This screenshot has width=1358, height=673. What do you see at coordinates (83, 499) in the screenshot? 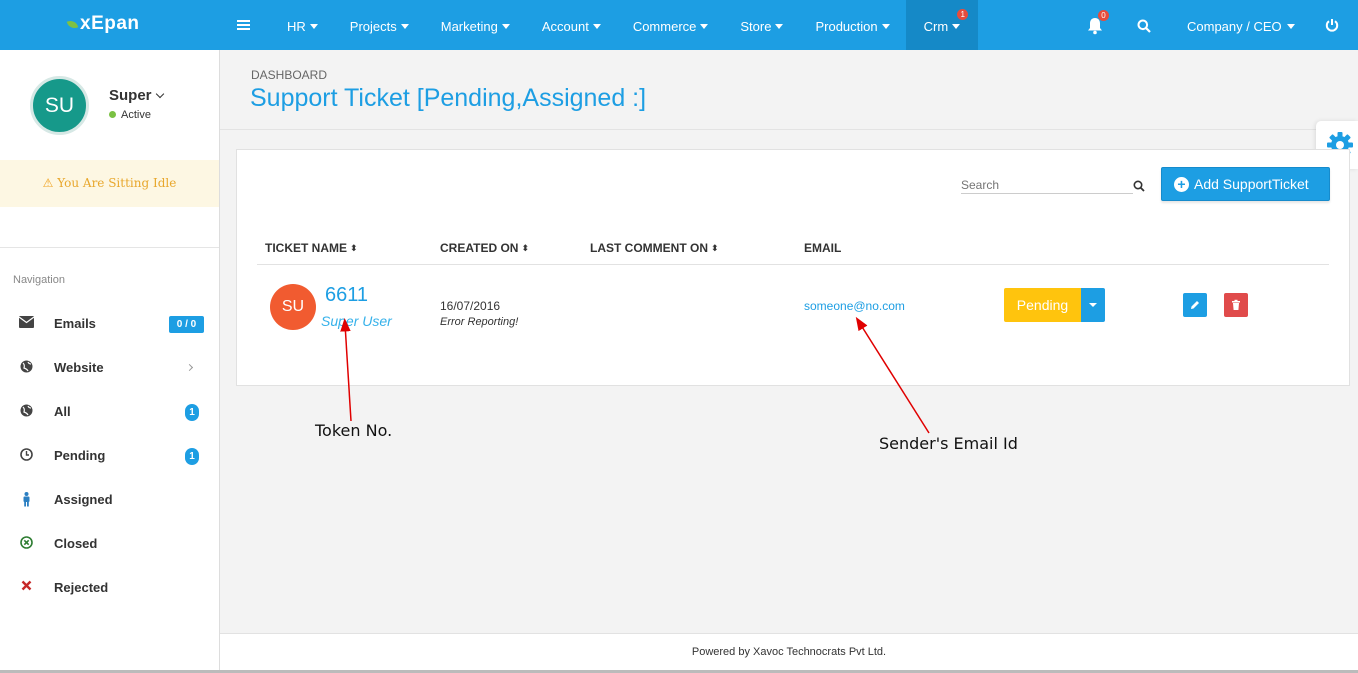
I see `sidebar-item-label: Assigned` at bounding box center [83, 499].